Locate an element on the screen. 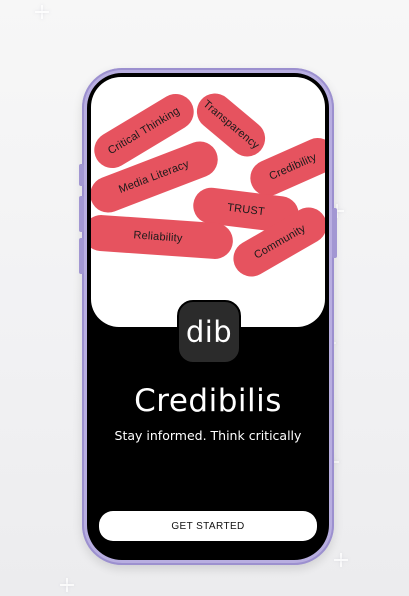 The height and width of the screenshot is (596, 409). app-tagline: Stay informed. Think critically is located at coordinates (208, 435).